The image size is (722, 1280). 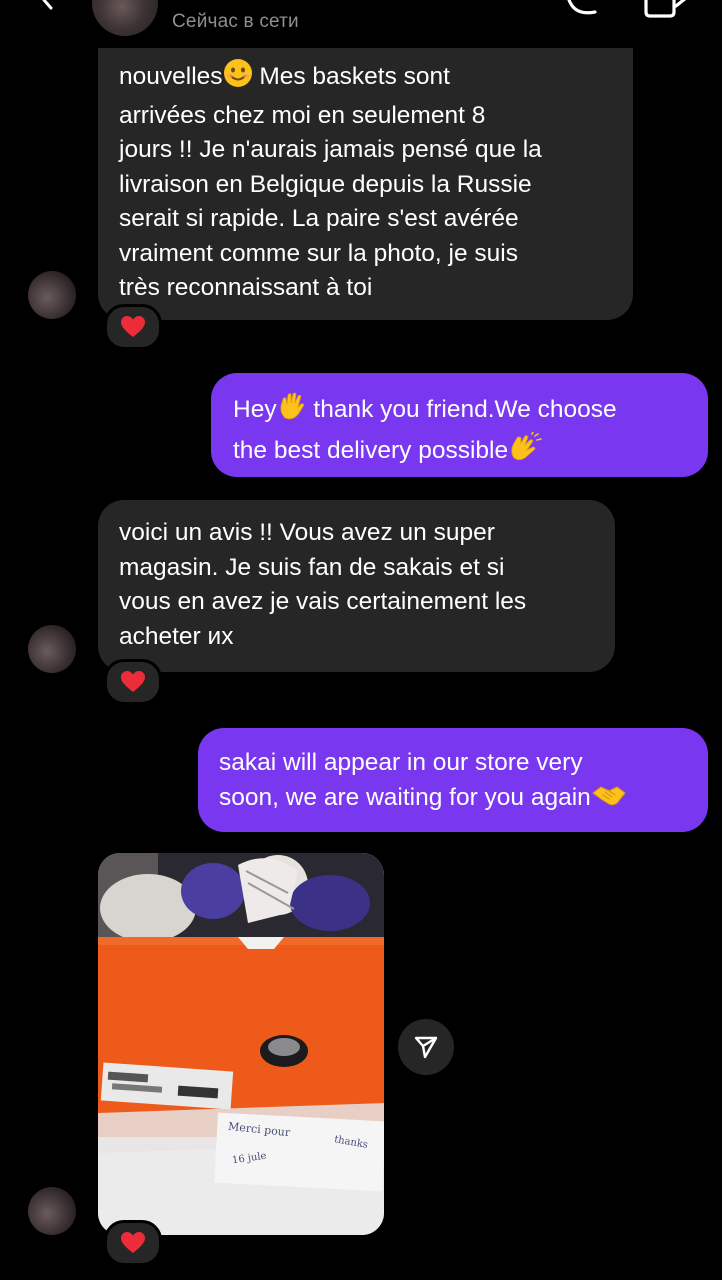 I want to click on share-button, so click(x=426, y=1047).